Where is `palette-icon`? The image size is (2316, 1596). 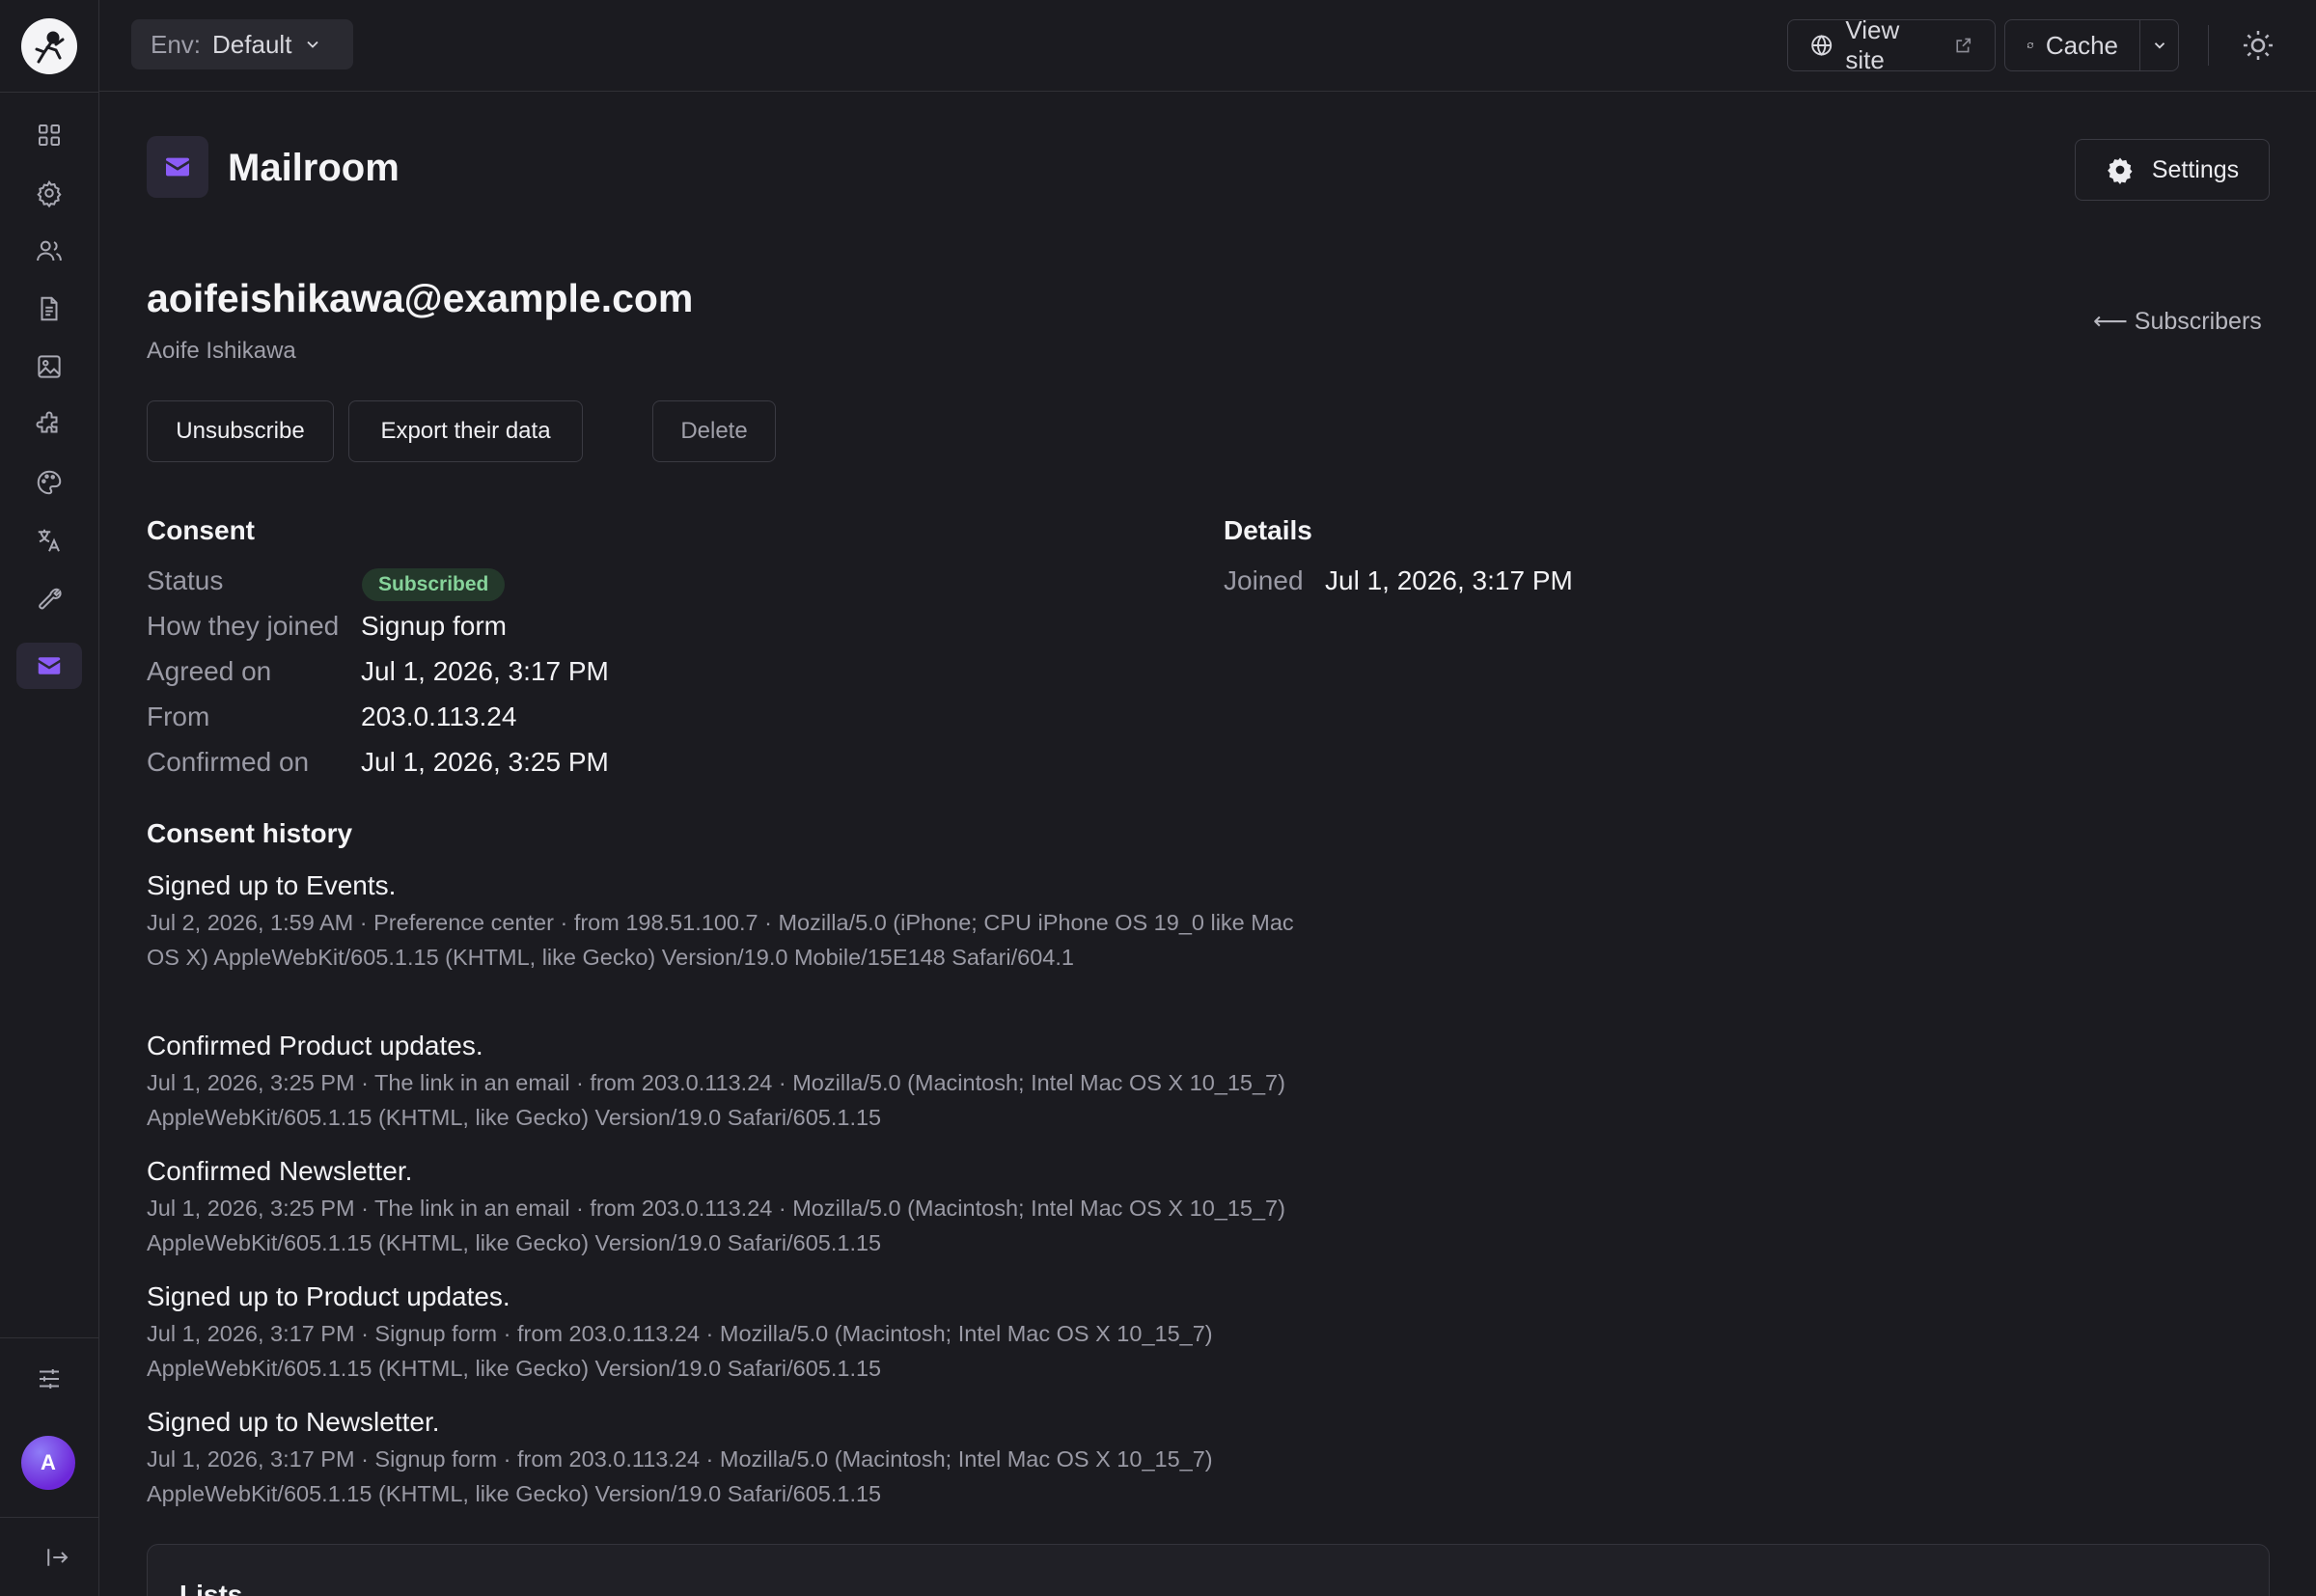 palette-icon is located at coordinates (49, 483).